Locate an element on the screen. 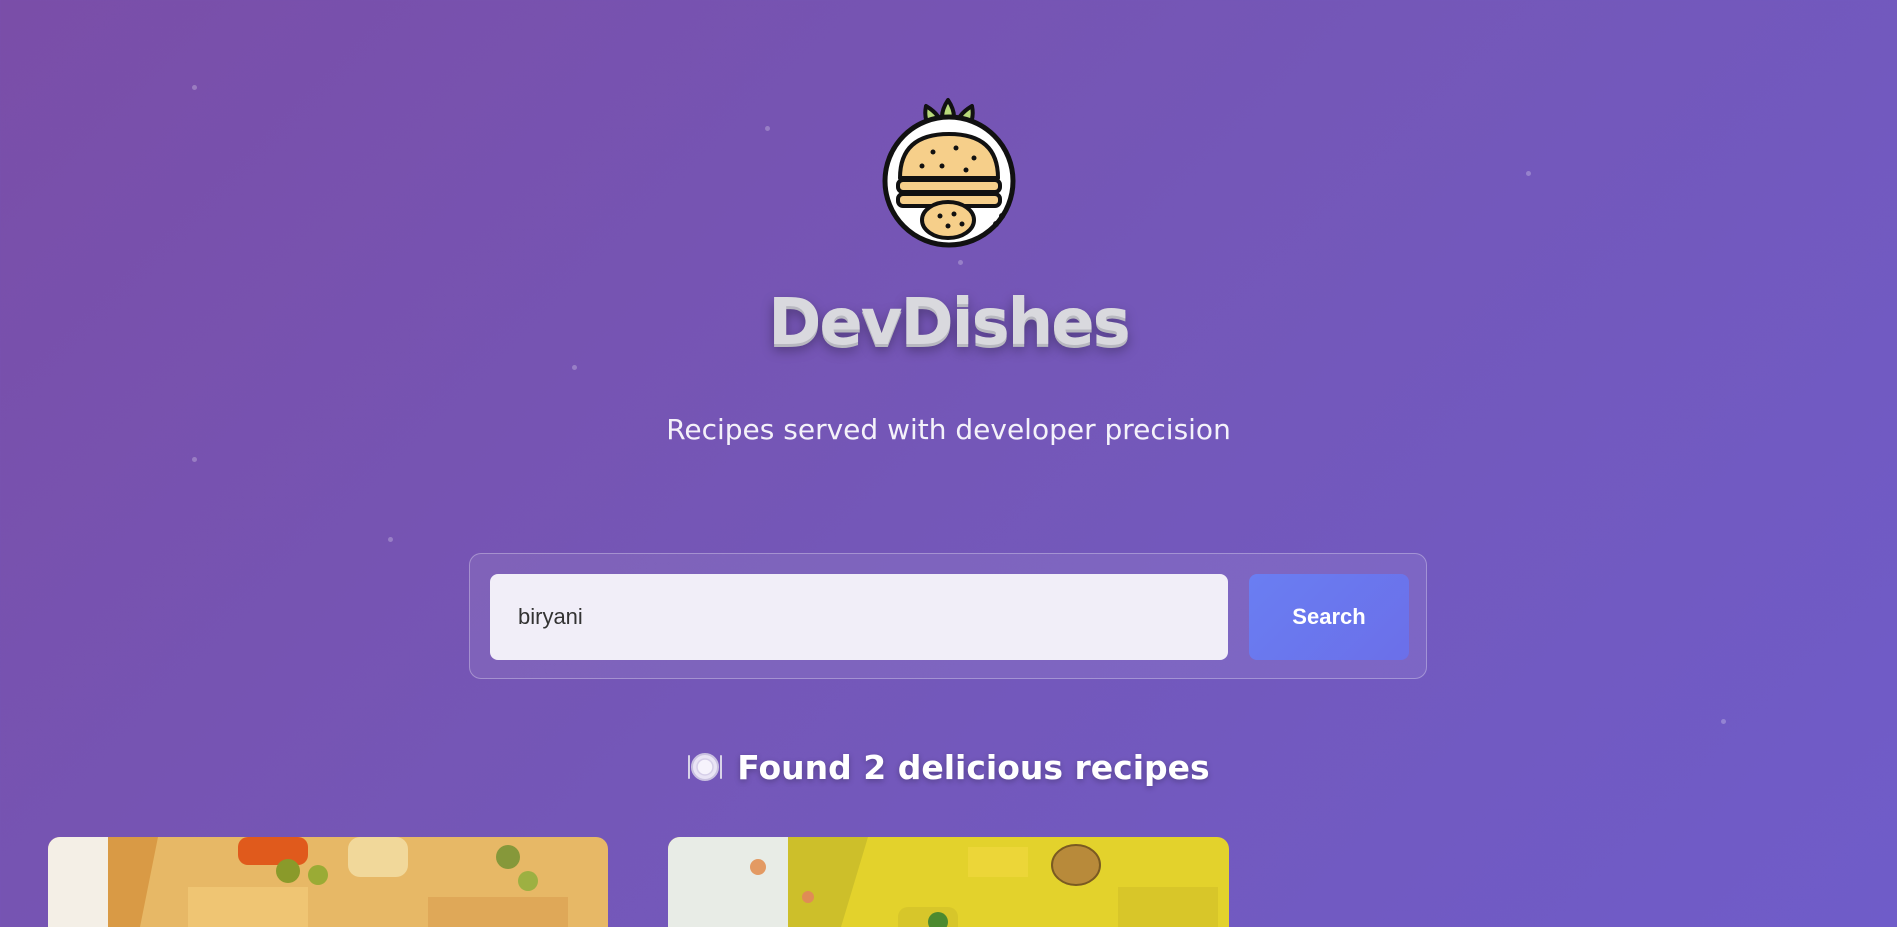  results-heading: Found 2 delicious recipes is located at coordinates (948, 767).